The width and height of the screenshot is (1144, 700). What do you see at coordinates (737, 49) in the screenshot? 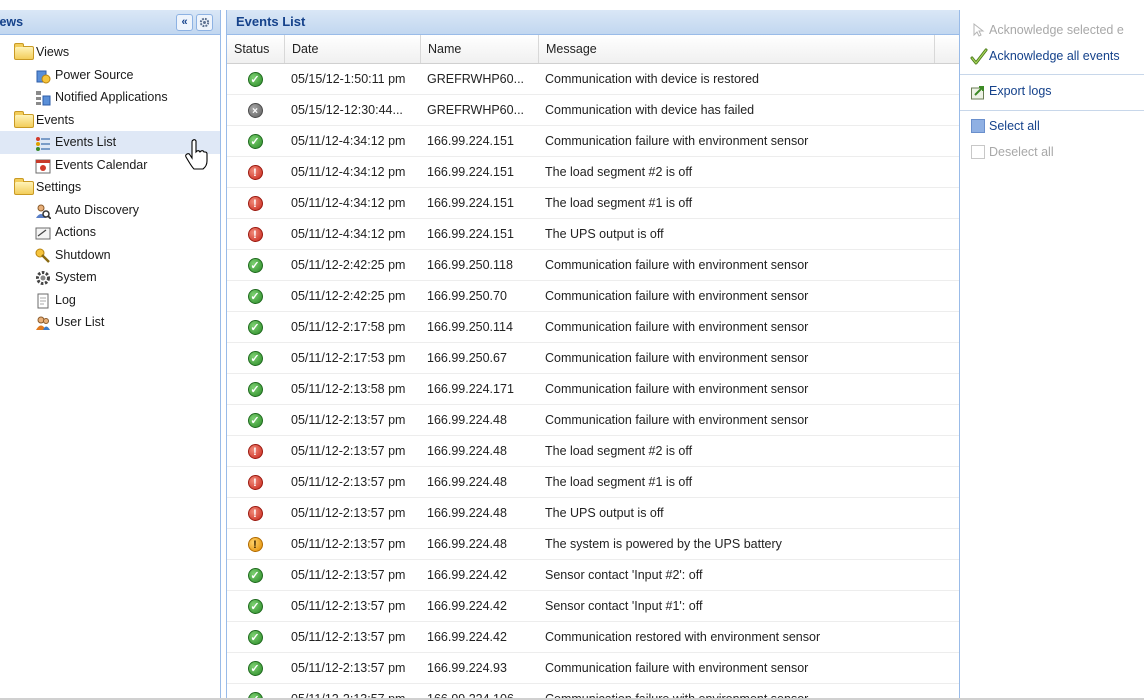
I see `column-header-message: Message` at bounding box center [737, 49].